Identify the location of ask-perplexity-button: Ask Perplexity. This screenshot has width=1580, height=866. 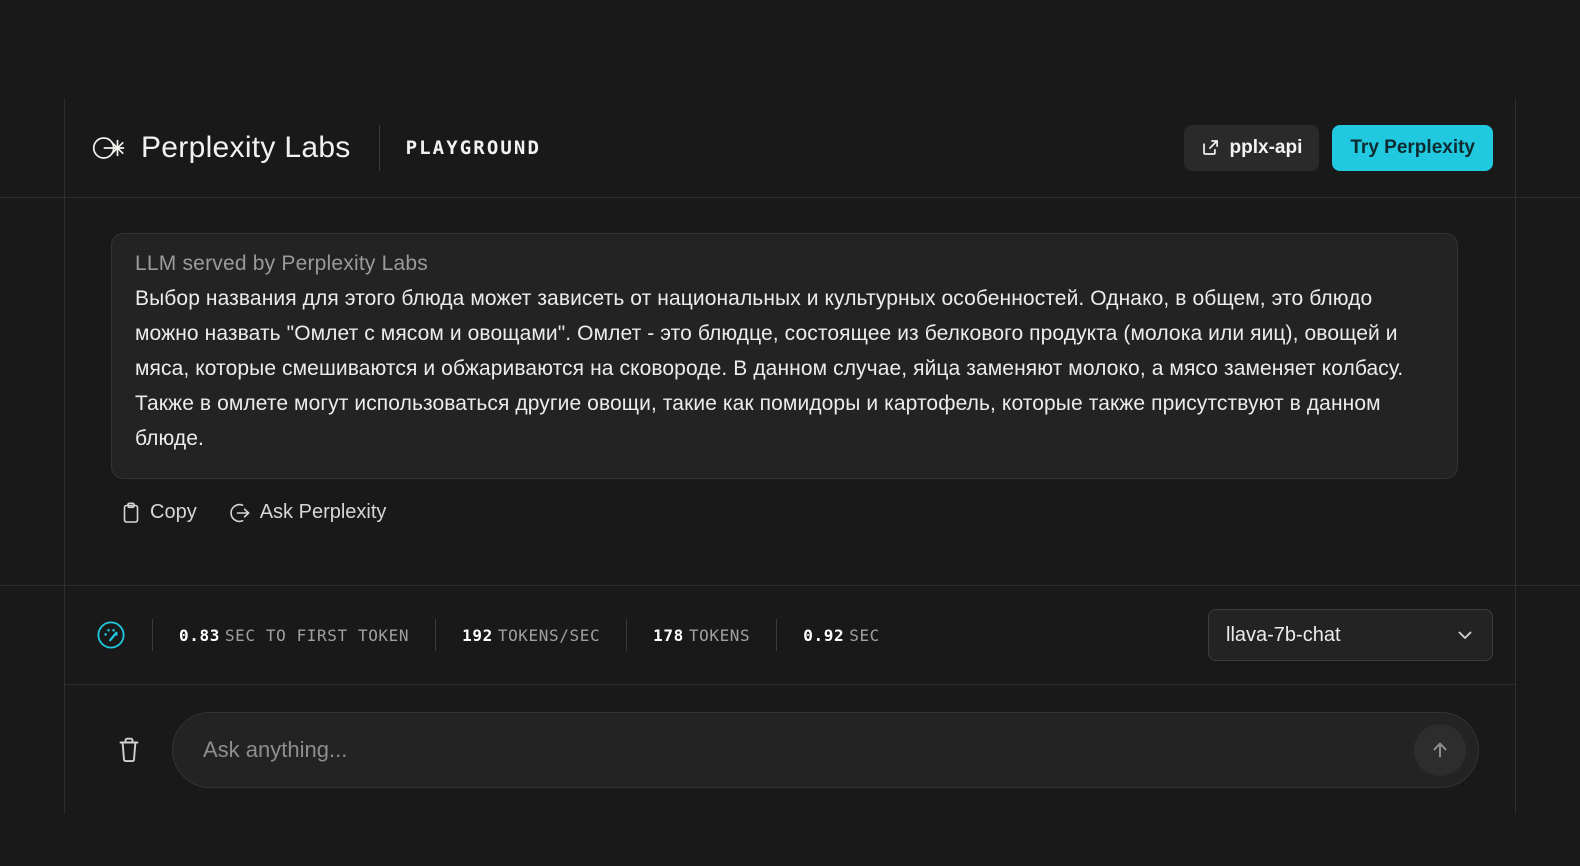
(308, 512).